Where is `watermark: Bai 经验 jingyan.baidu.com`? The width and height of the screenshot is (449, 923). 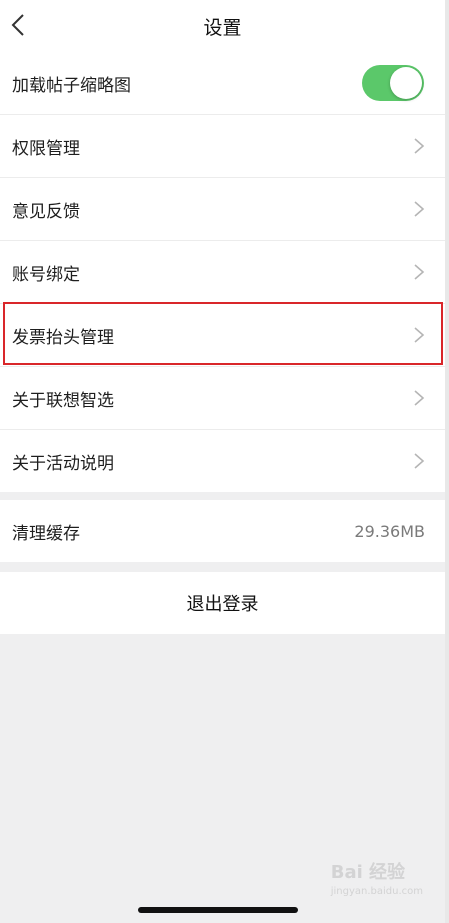
watermark: Bai 经验 jingyan.baidu.com is located at coordinates (377, 877).